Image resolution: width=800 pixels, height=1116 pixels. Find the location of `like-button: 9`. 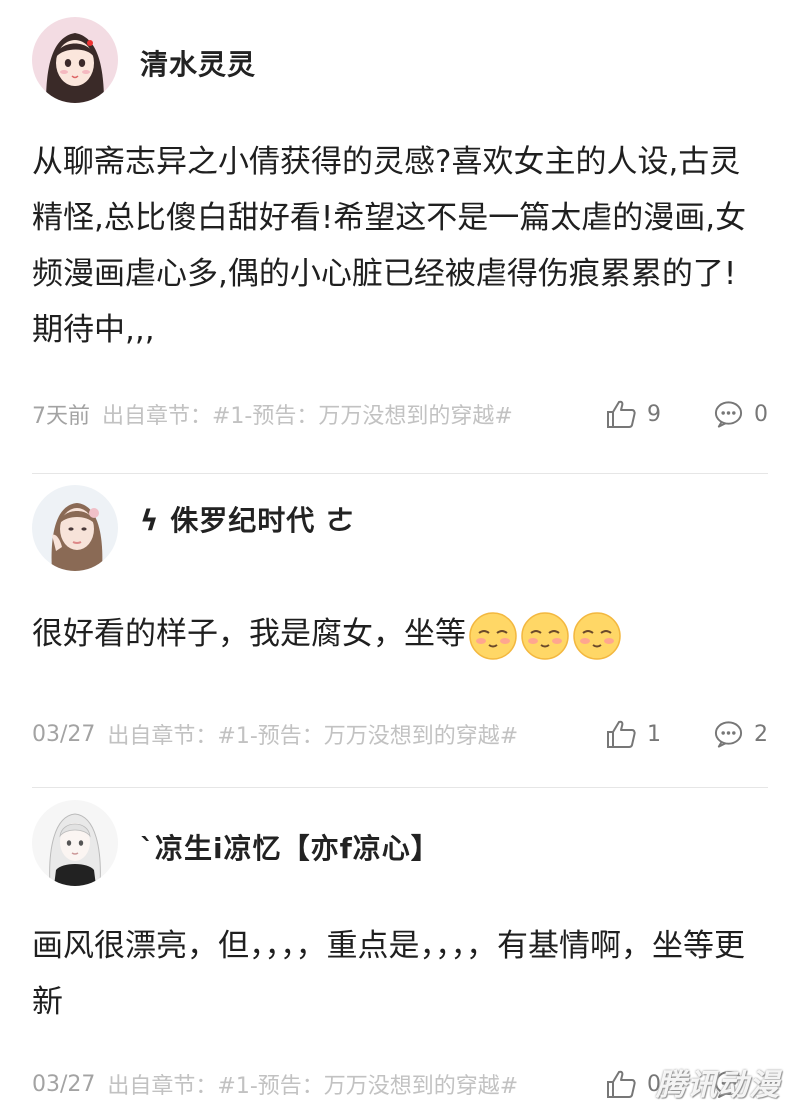

like-button: 9 is located at coordinates (659, 414).